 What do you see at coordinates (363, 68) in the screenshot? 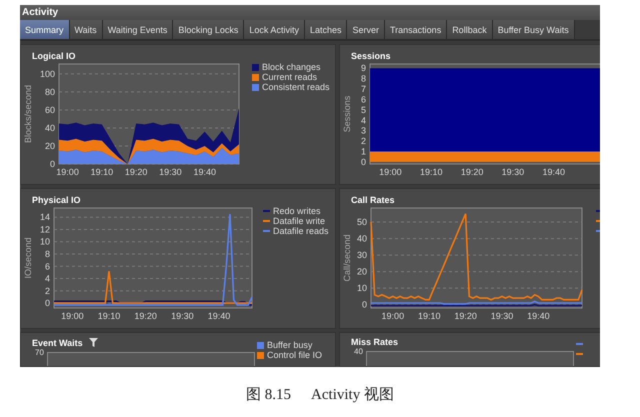
I see `axis-tick-label: 9` at bounding box center [363, 68].